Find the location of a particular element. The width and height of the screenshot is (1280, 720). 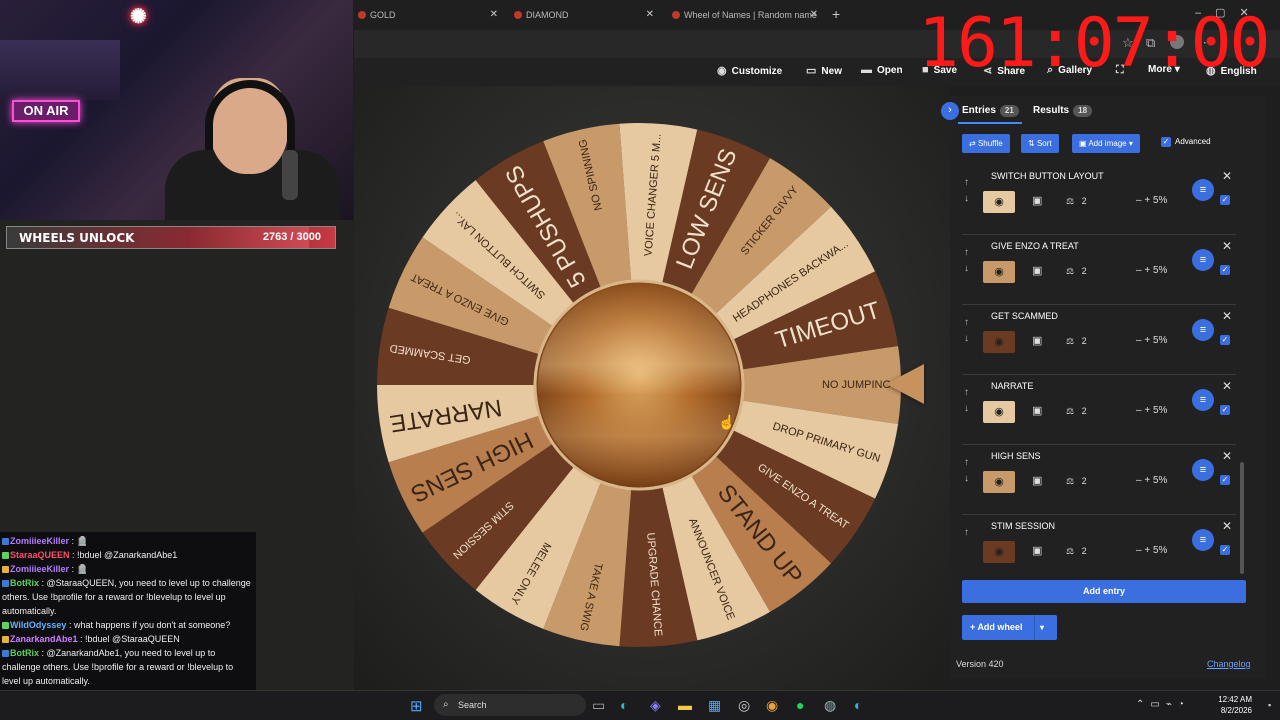

new-button: ▭ New is located at coordinates (824, 70).